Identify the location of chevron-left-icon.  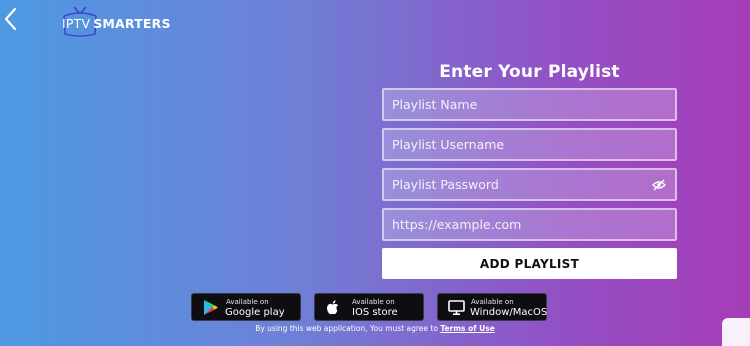
(10, 19).